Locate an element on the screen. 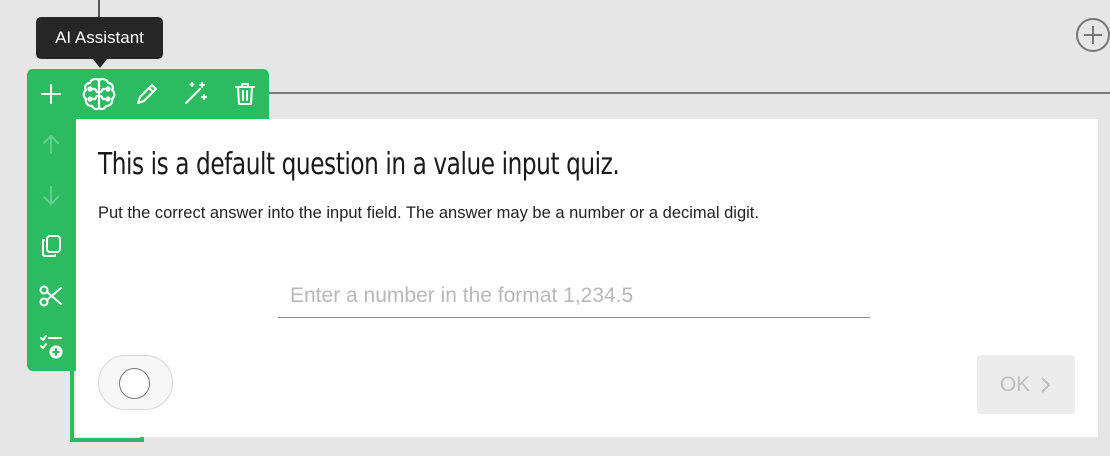 The height and width of the screenshot is (456, 1110). brain-icon is located at coordinates (99, 94).